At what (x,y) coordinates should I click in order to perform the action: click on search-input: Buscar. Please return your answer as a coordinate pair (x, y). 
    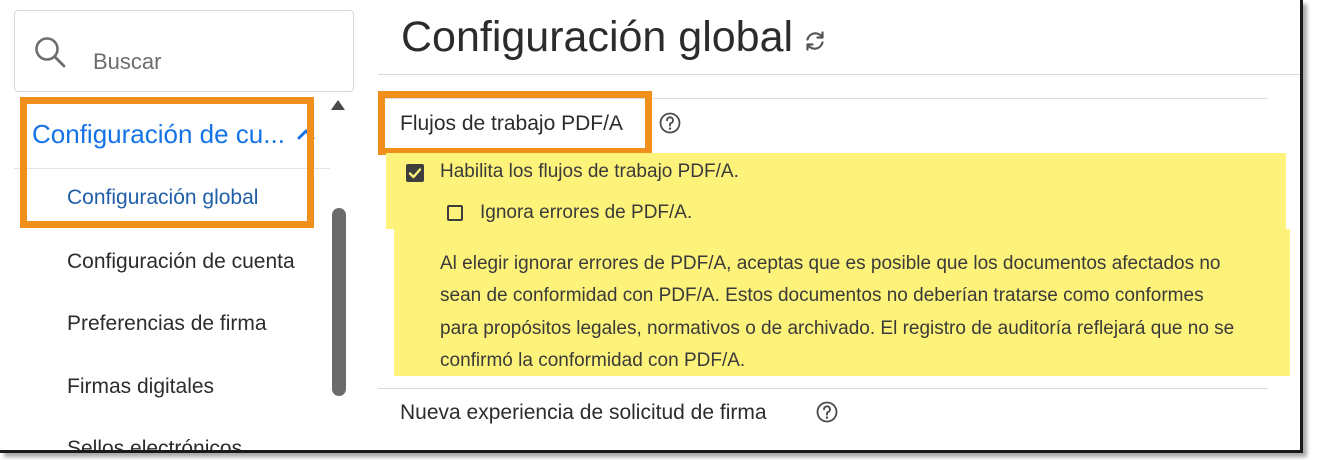
    Looking at the image, I should click on (127, 62).